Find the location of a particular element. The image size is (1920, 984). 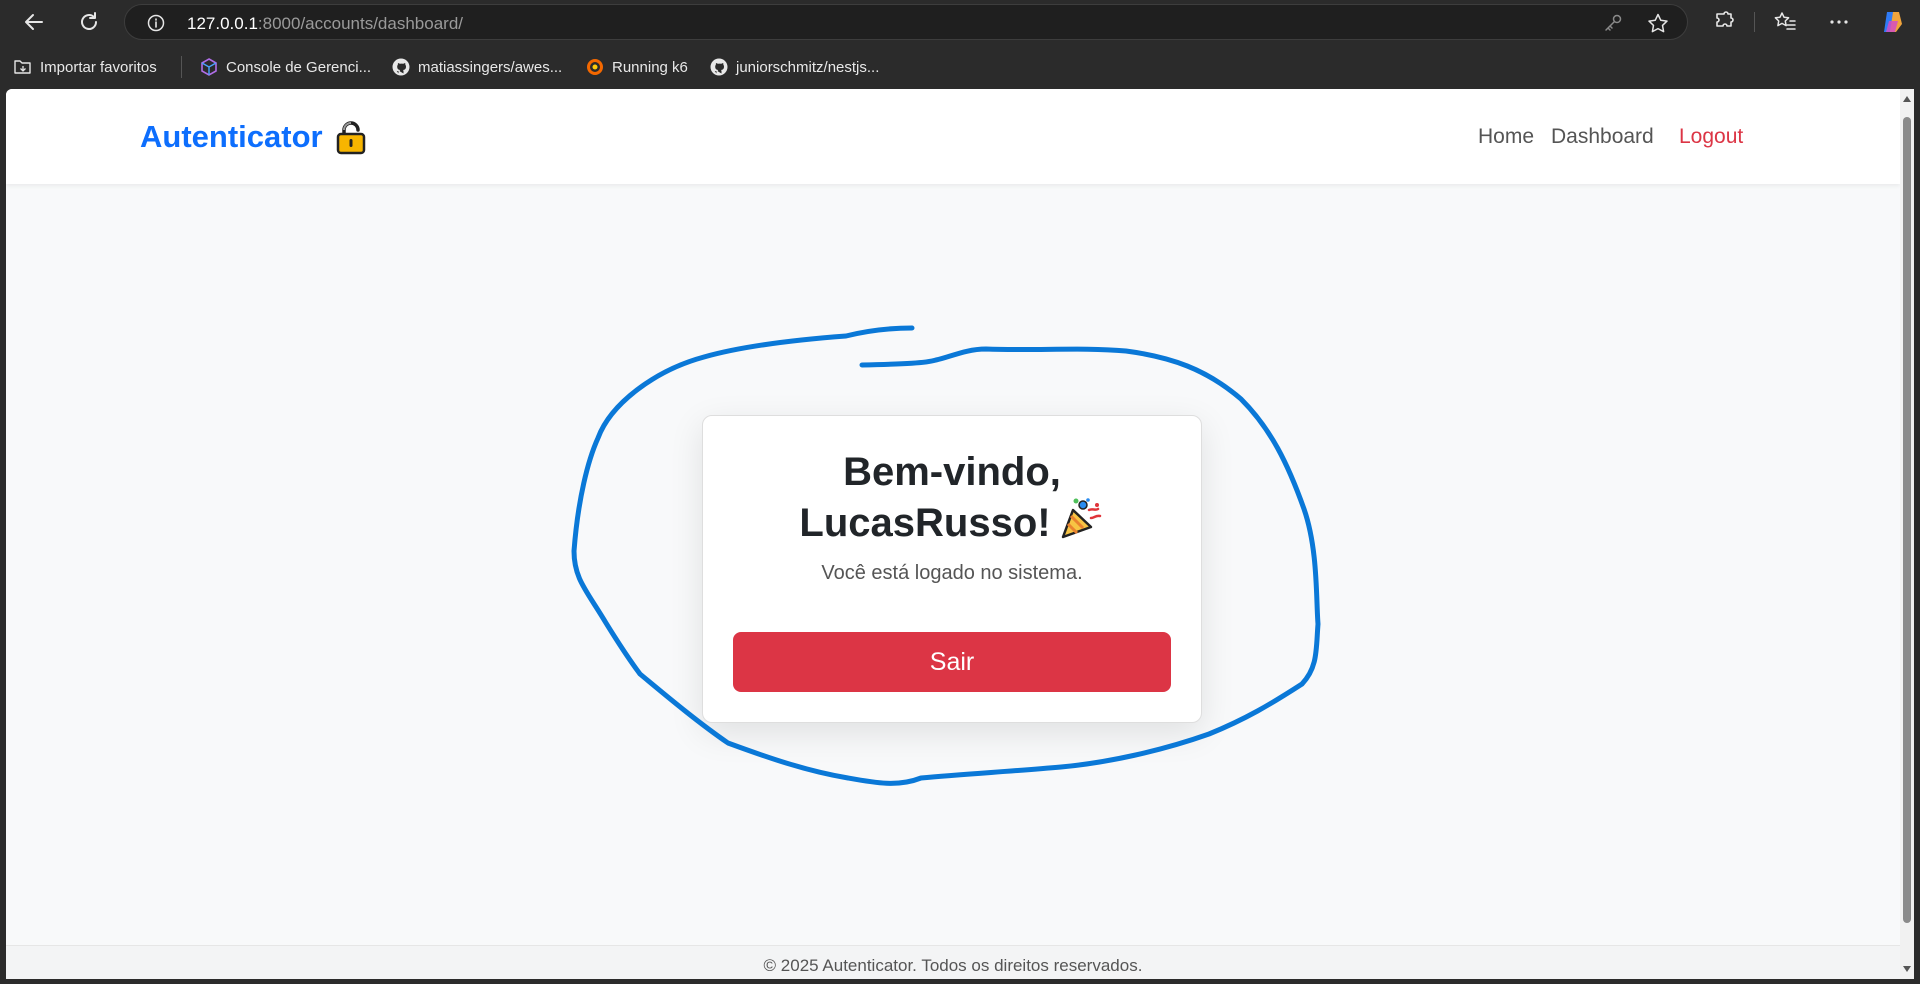

reload-button is located at coordinates (89, 22).